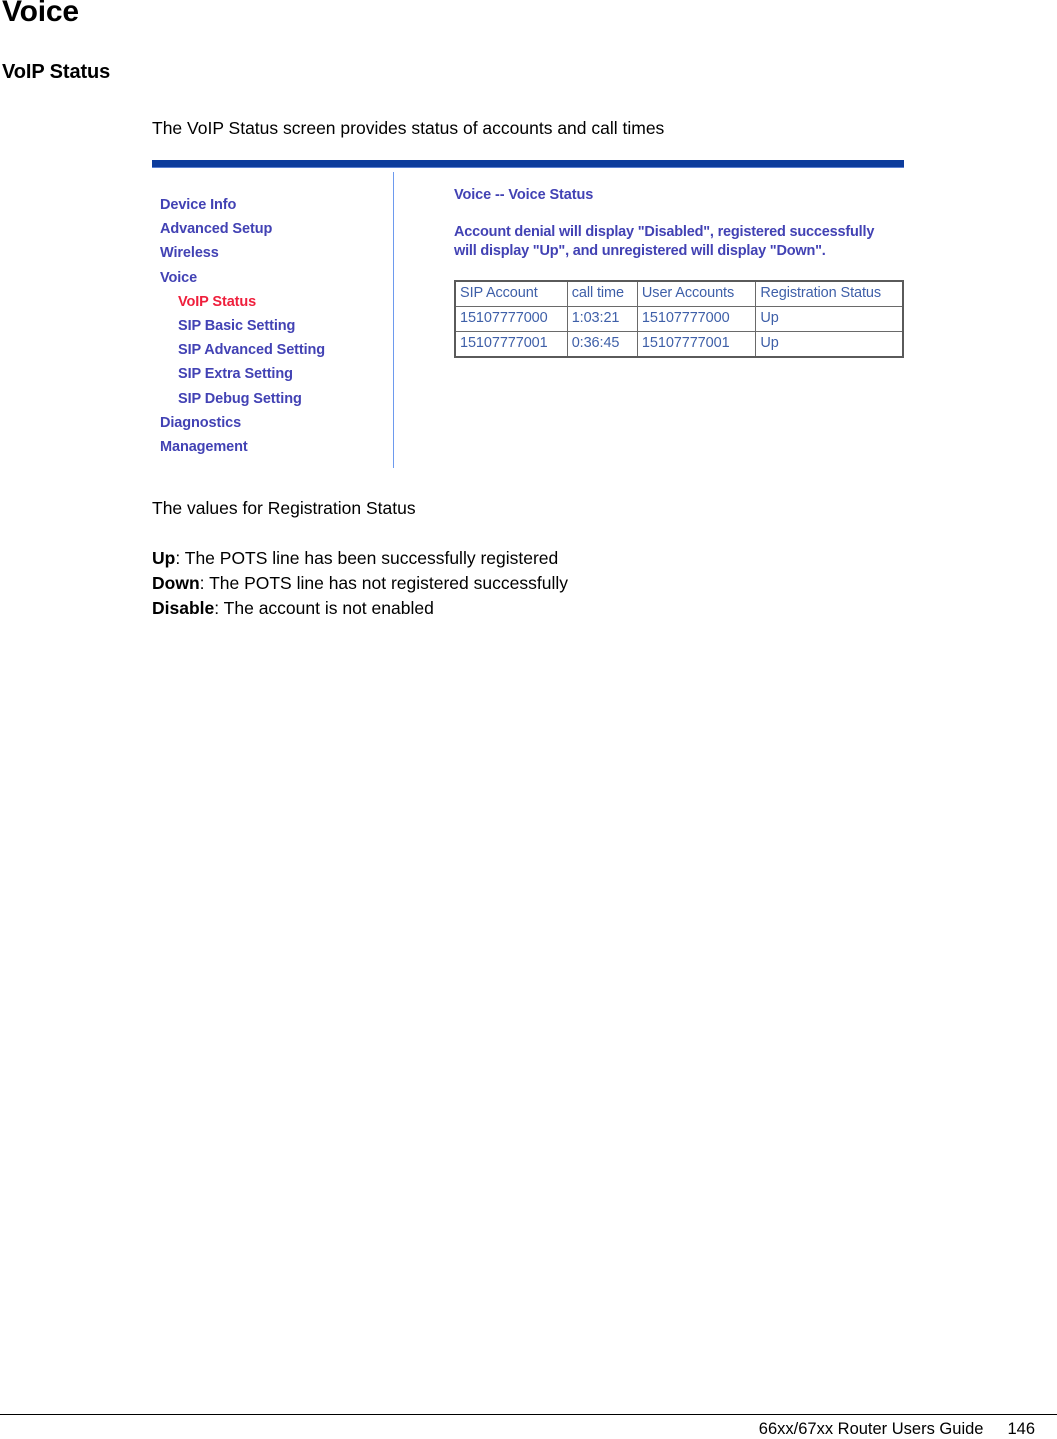 Image resolution: width=1057 pixels, height=1439 pixels. I want to click on sidebar-item-management: Management, so click(272, 447).